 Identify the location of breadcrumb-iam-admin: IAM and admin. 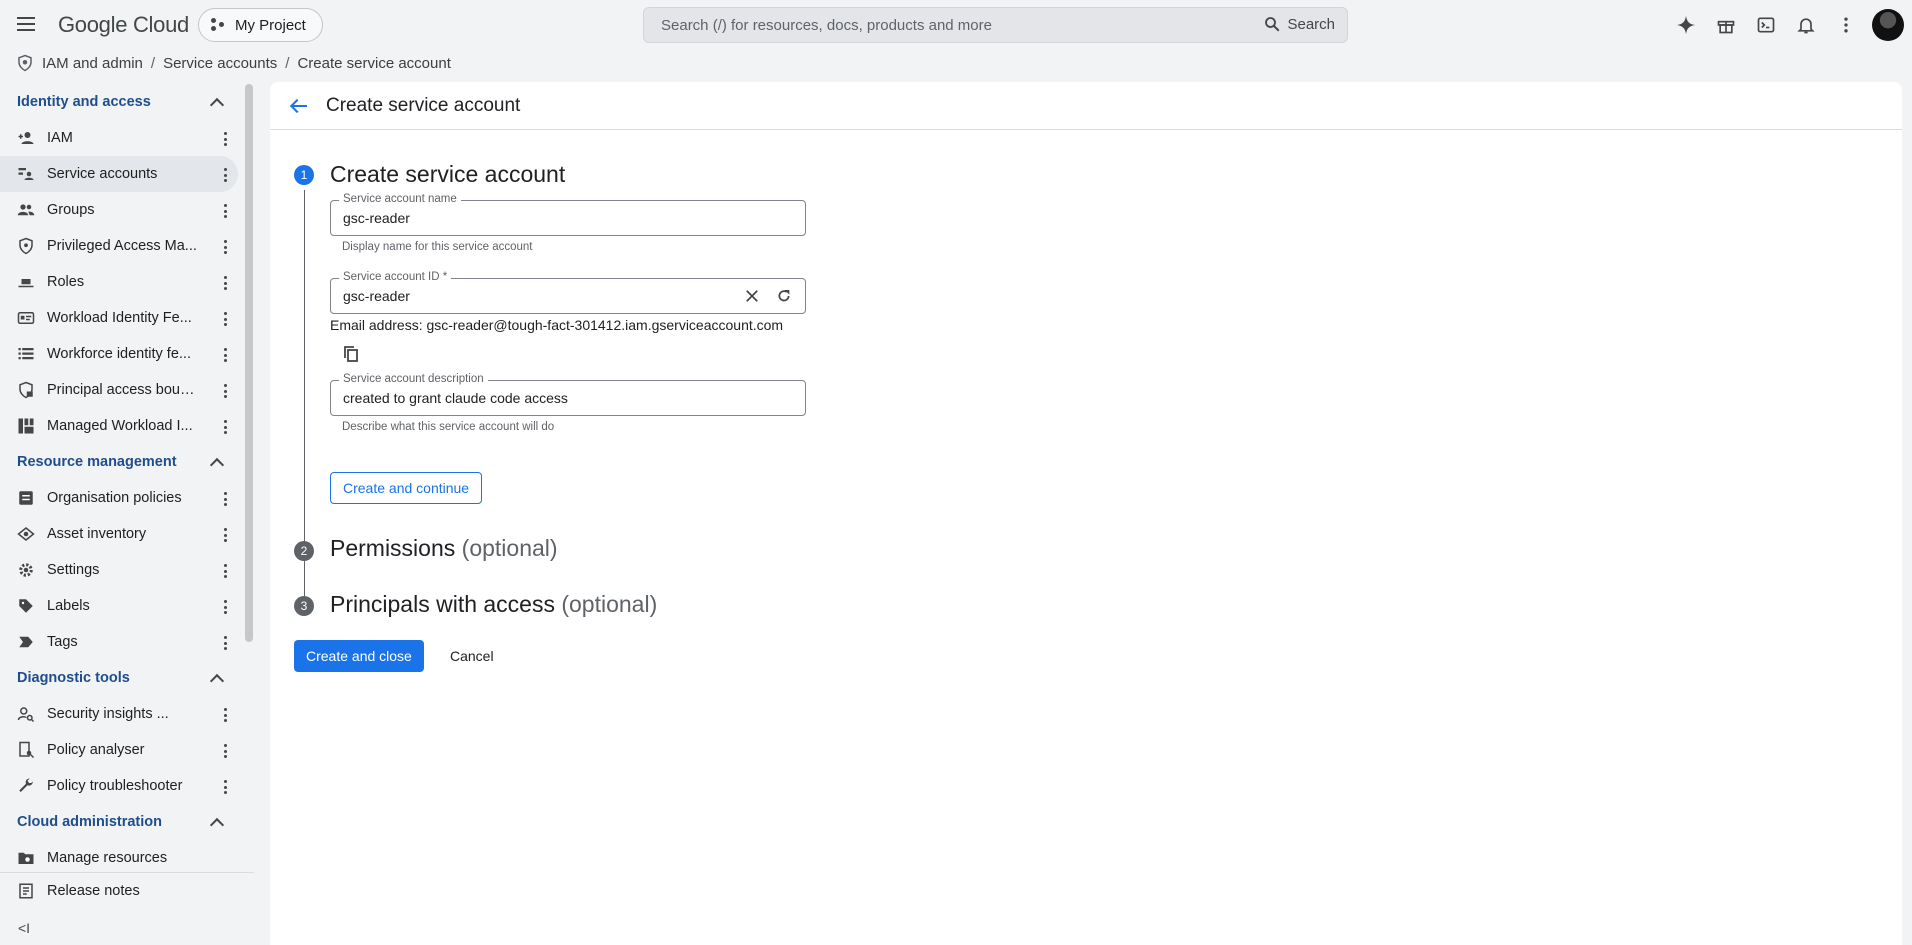
(92, 63).